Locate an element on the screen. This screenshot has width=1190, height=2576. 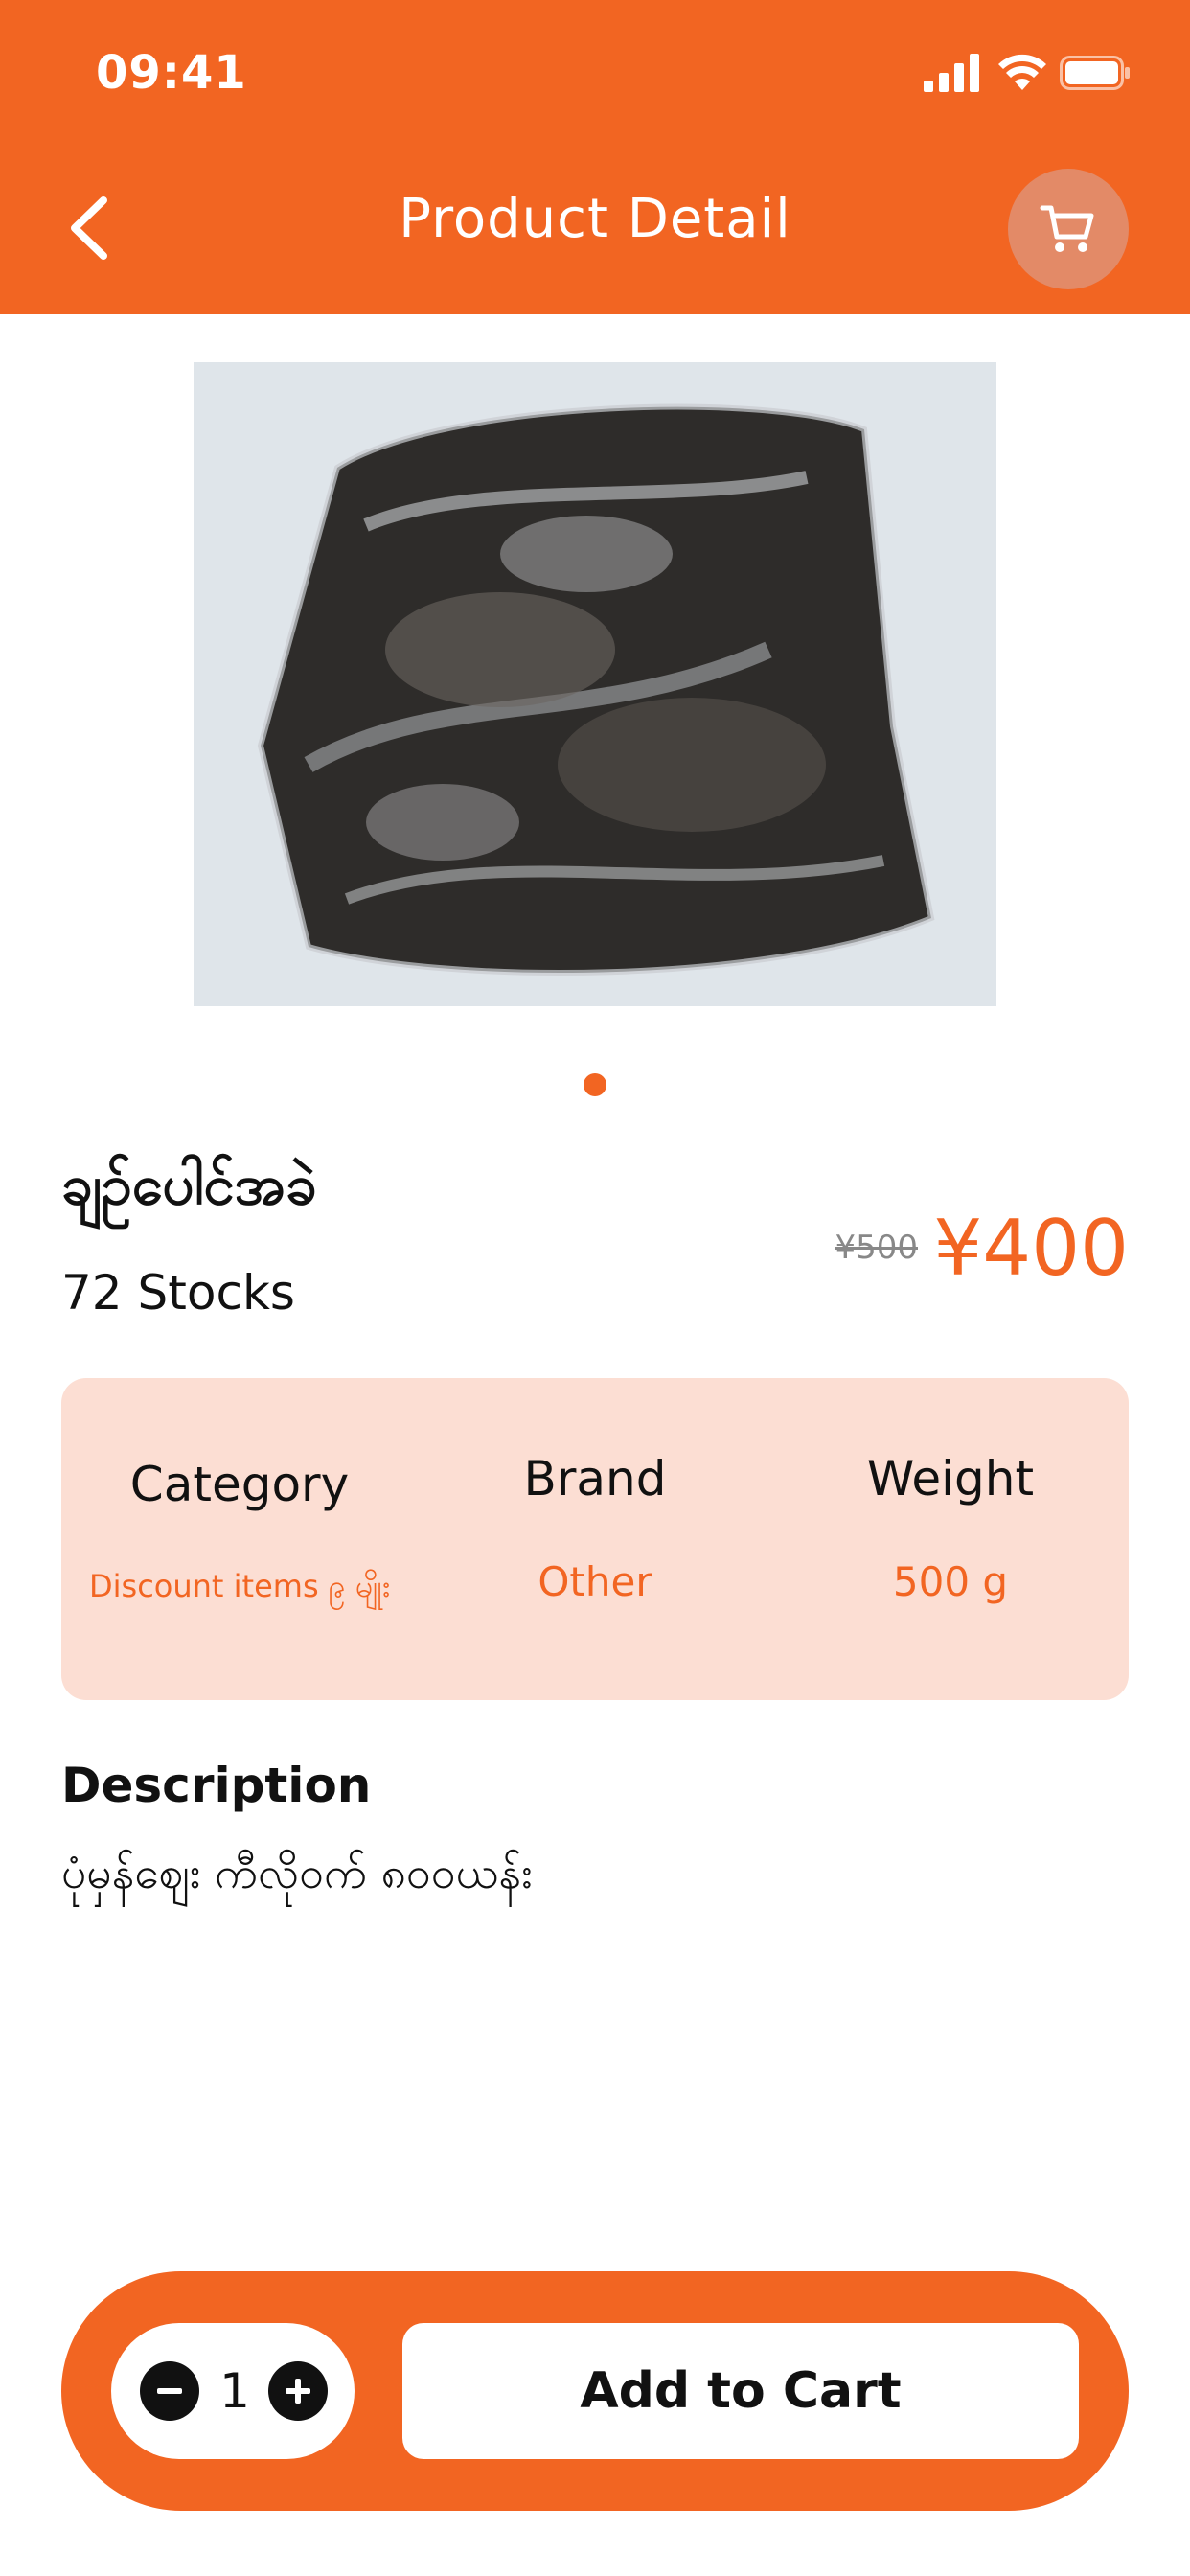
description-title: Description is located at coordinates (217, 1786).